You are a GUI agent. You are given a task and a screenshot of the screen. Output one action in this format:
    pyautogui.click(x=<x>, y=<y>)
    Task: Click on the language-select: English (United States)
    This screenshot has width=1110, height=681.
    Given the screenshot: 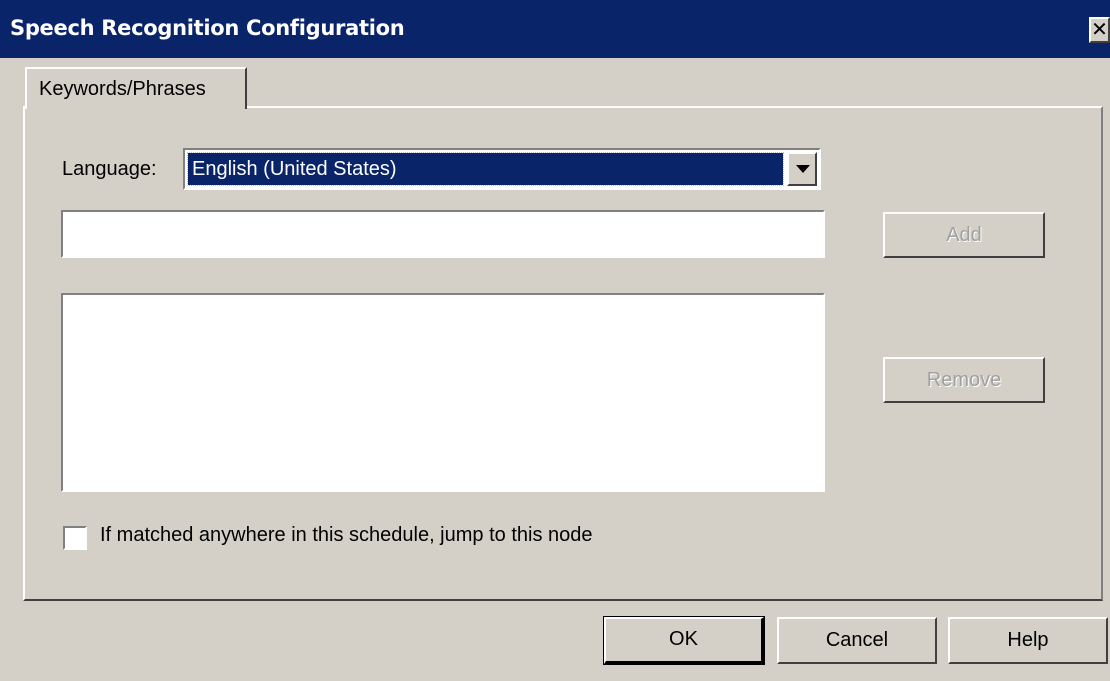 What is the action you would take?
    pyautogui.click(x=502, y=169)
    